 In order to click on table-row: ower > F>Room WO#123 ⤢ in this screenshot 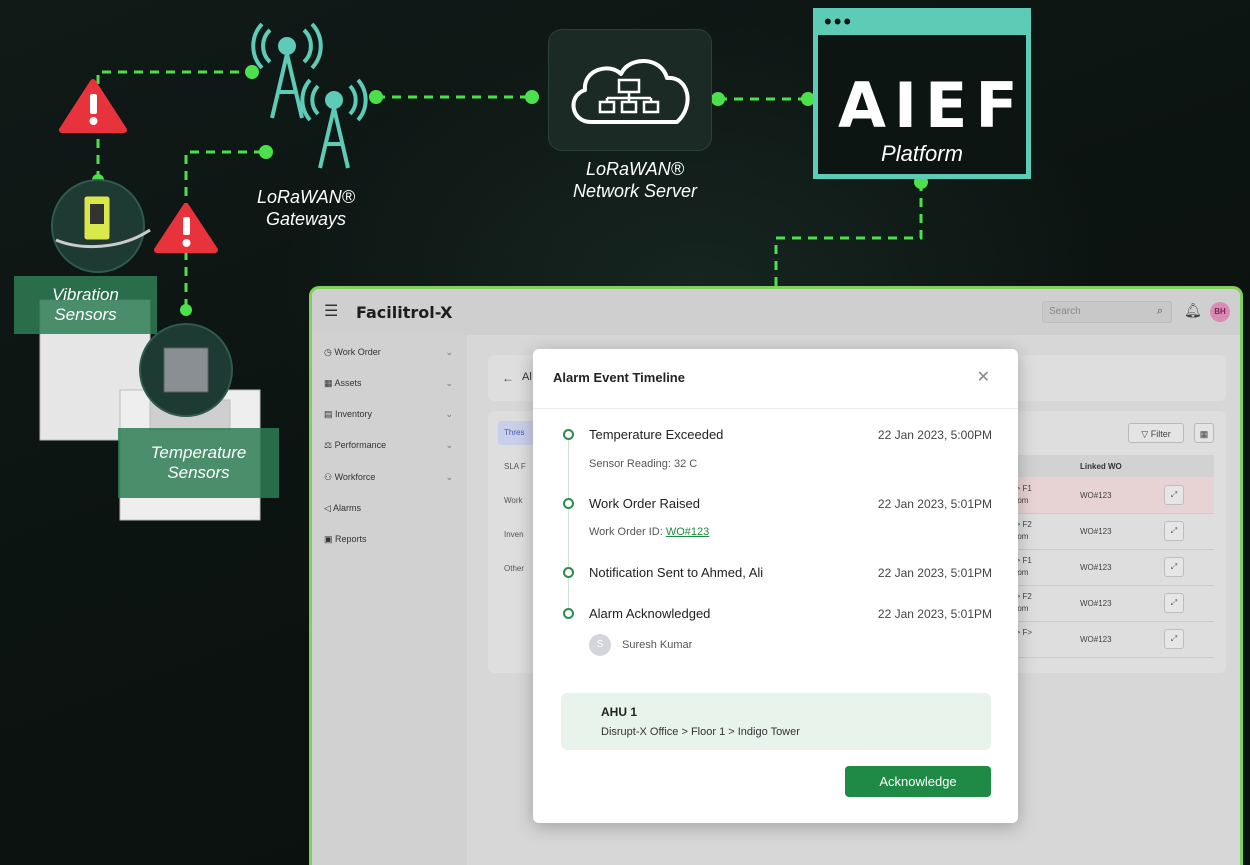, I will do `click(1101, 639)`.